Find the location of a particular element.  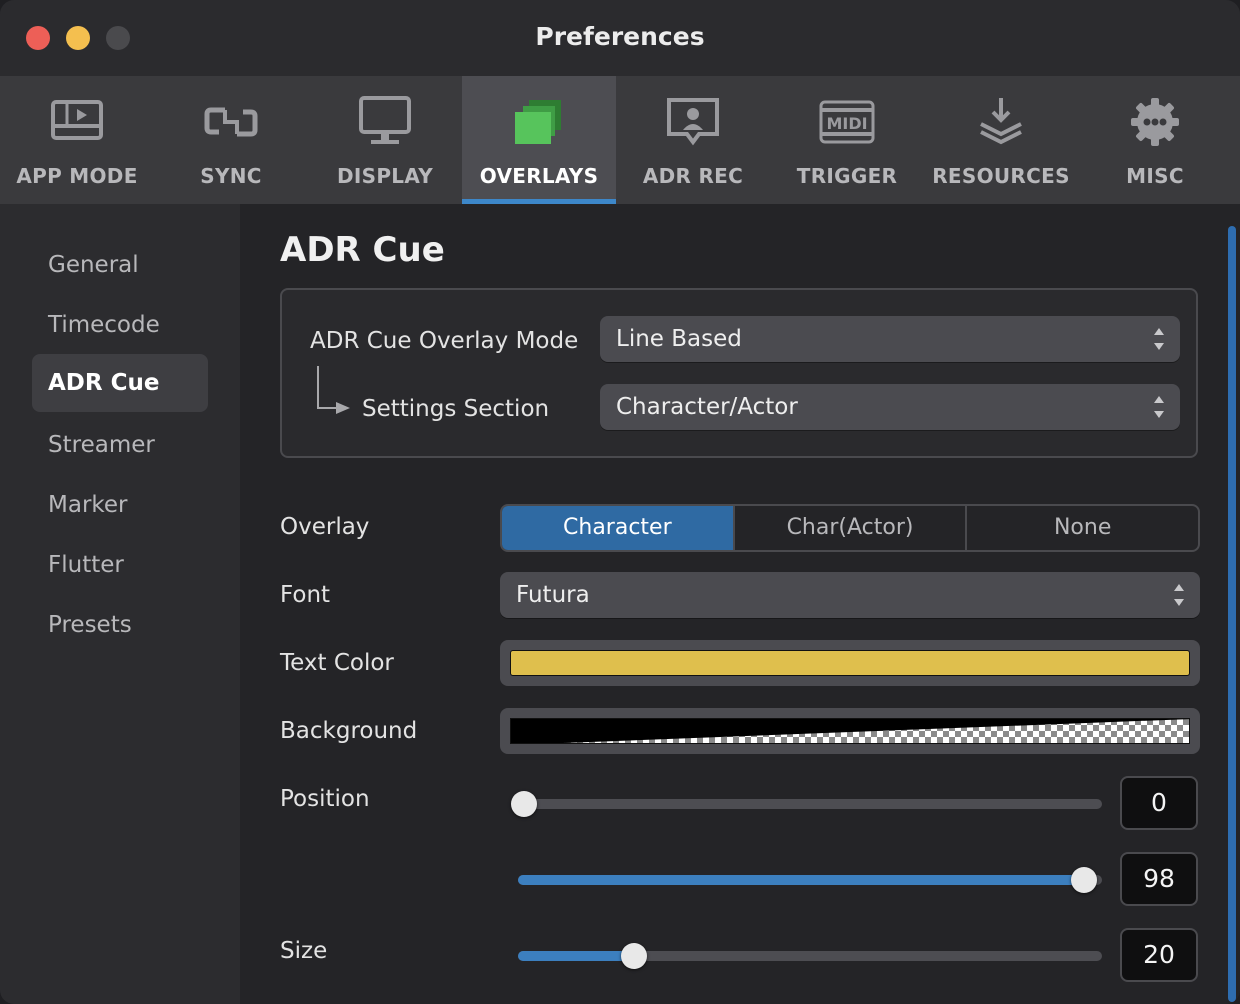

sidebar-item-marker: Marker is located at coordinates (120, 505).